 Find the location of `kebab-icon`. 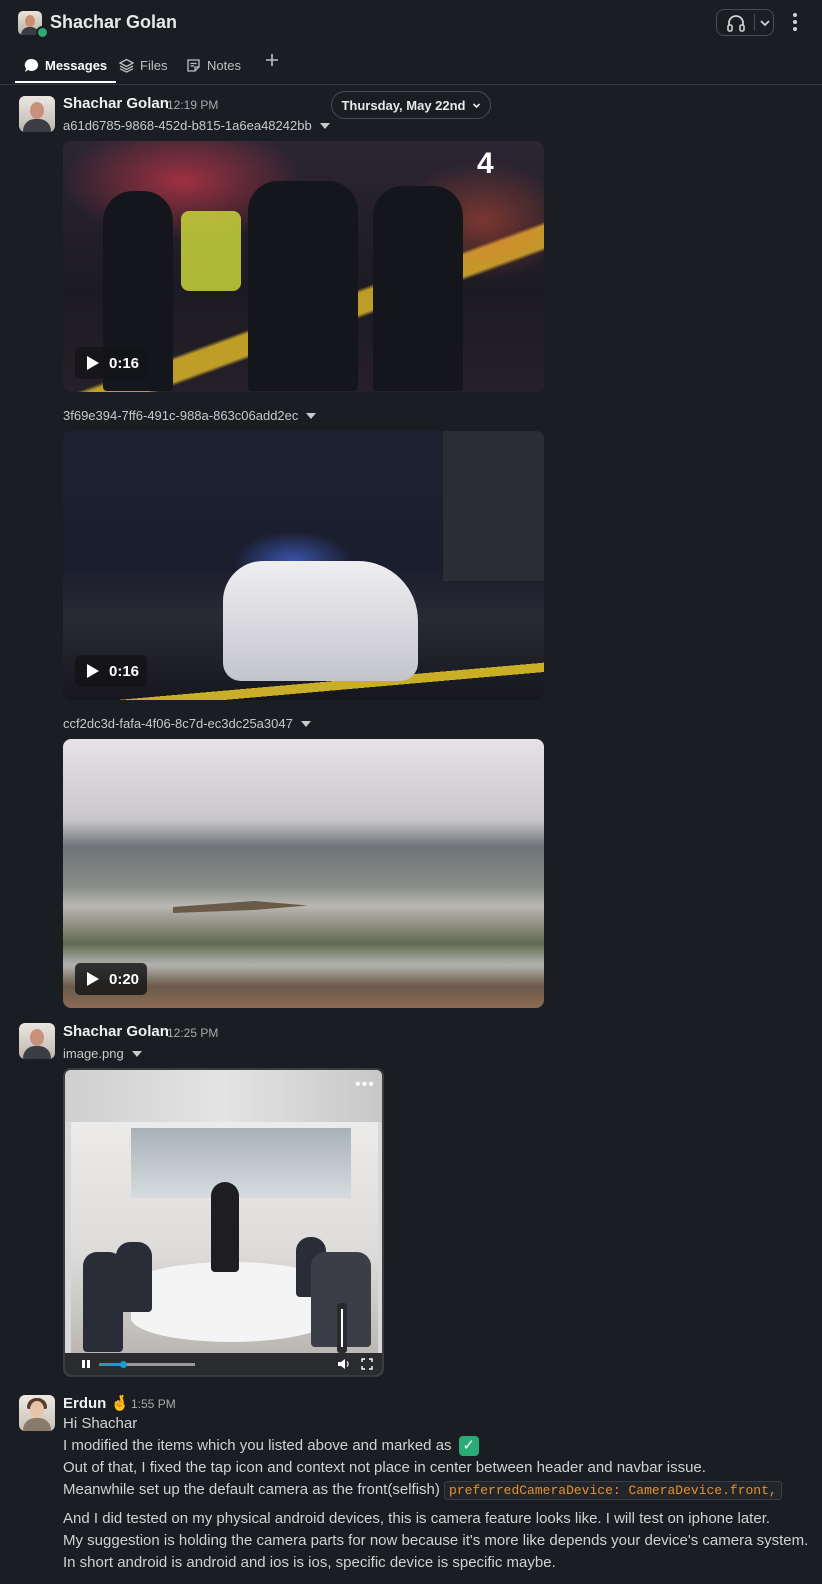

kebab-icon is located at coordinates (795, 22).